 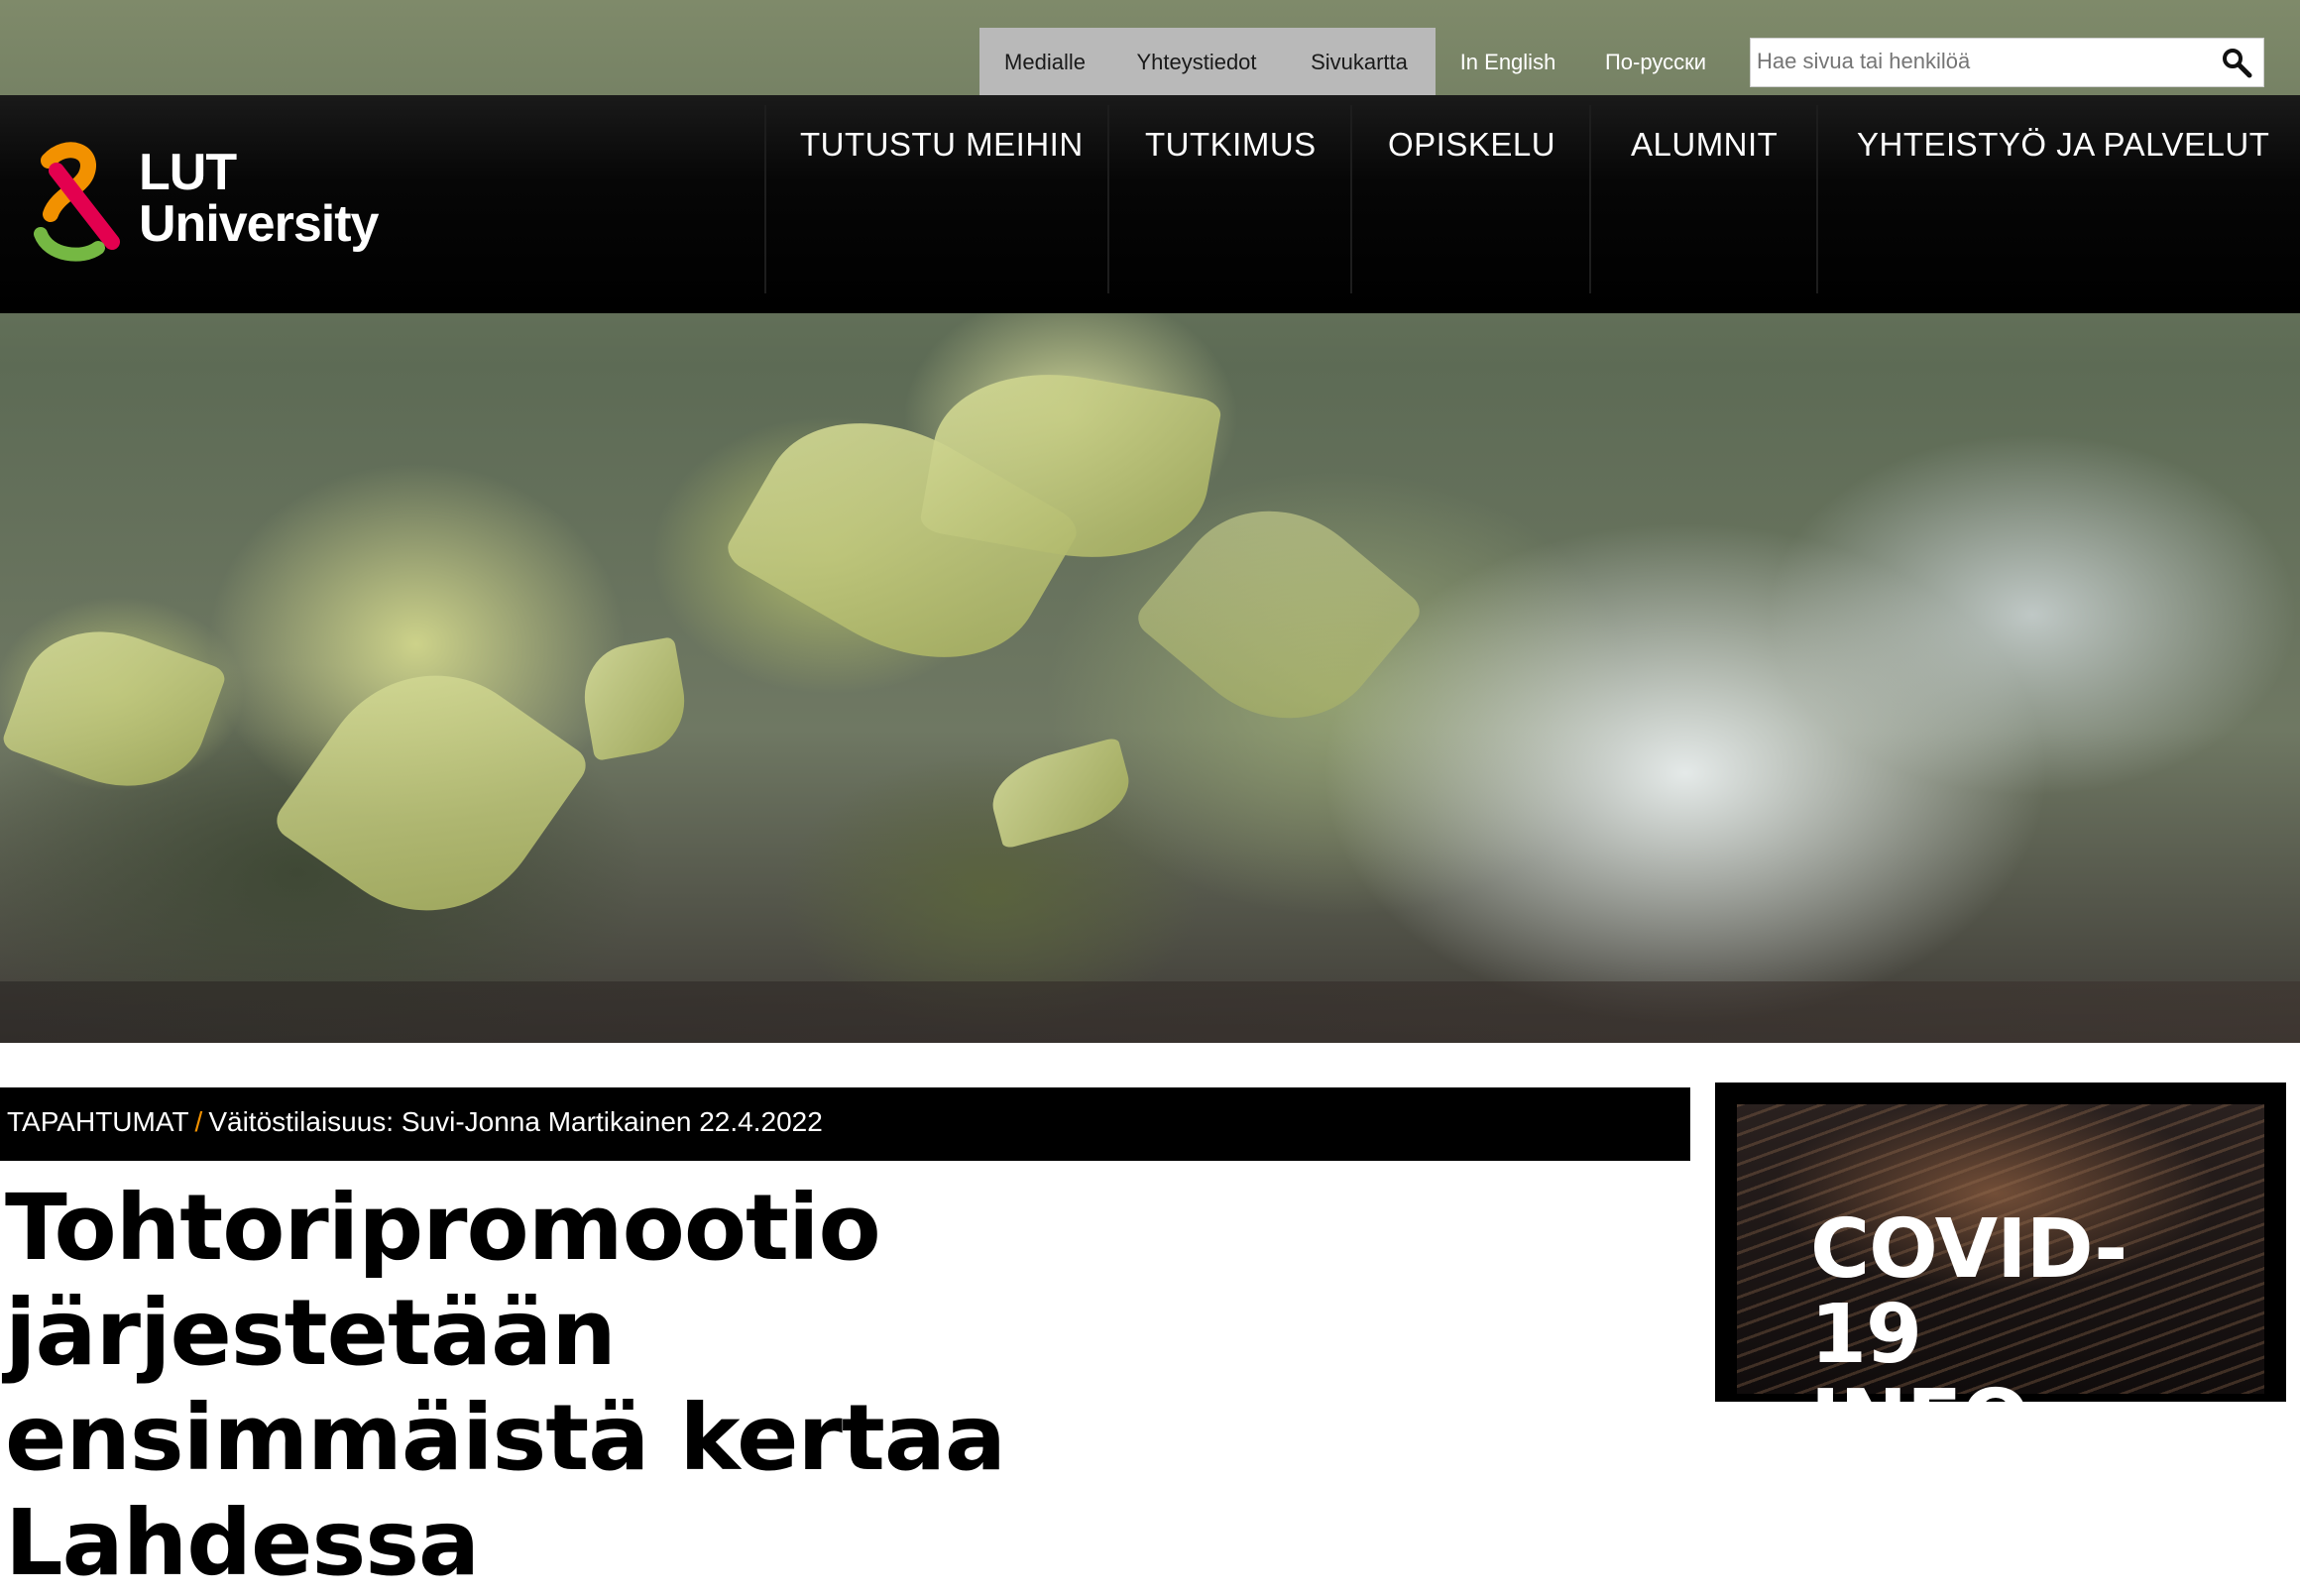 I want to click on covid-card-line-2: INFO, so click(x=1920, y=1420).